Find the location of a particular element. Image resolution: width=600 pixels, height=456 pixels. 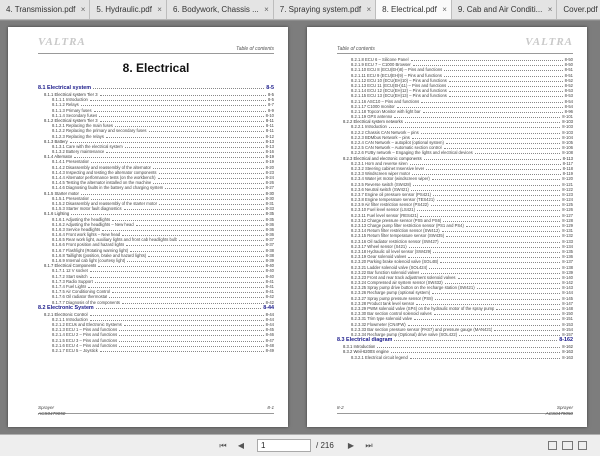

toc-entry: 8.2 Electronic System 8-44 is located at coordinates (156, 308).